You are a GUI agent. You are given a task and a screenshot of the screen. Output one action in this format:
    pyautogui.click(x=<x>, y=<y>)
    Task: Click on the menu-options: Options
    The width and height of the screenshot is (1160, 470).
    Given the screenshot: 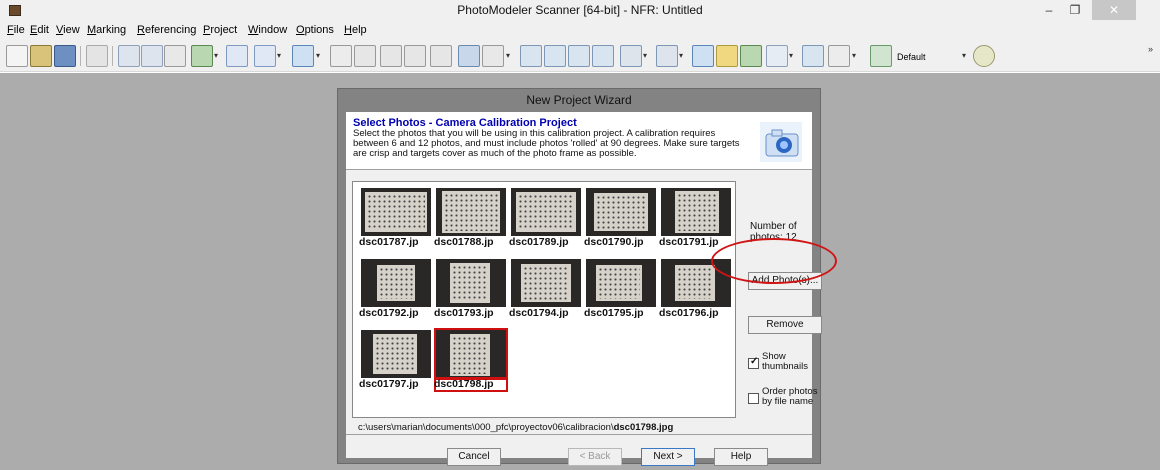 What is the action you would take?
    pyautogui.click(x=315, y=30)
    